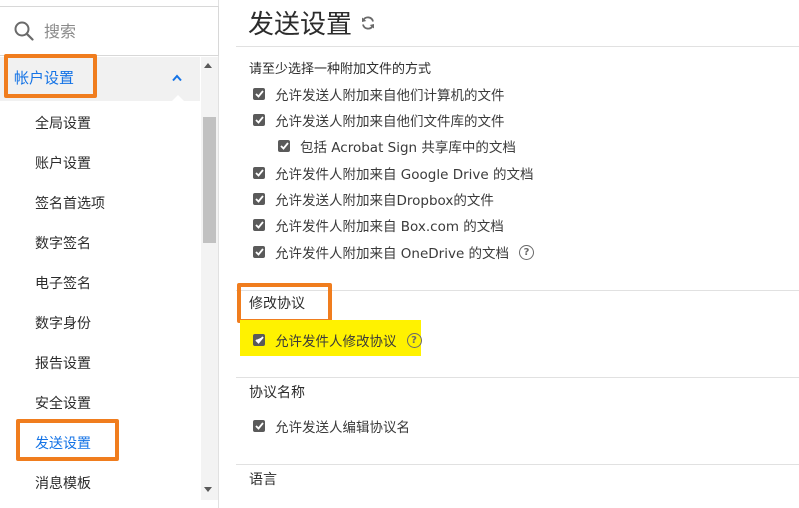 This screenshot has width=799, height=508. Describe the element at coordinates (178, 98) in the screenshot. I see `active-notch` at that location.